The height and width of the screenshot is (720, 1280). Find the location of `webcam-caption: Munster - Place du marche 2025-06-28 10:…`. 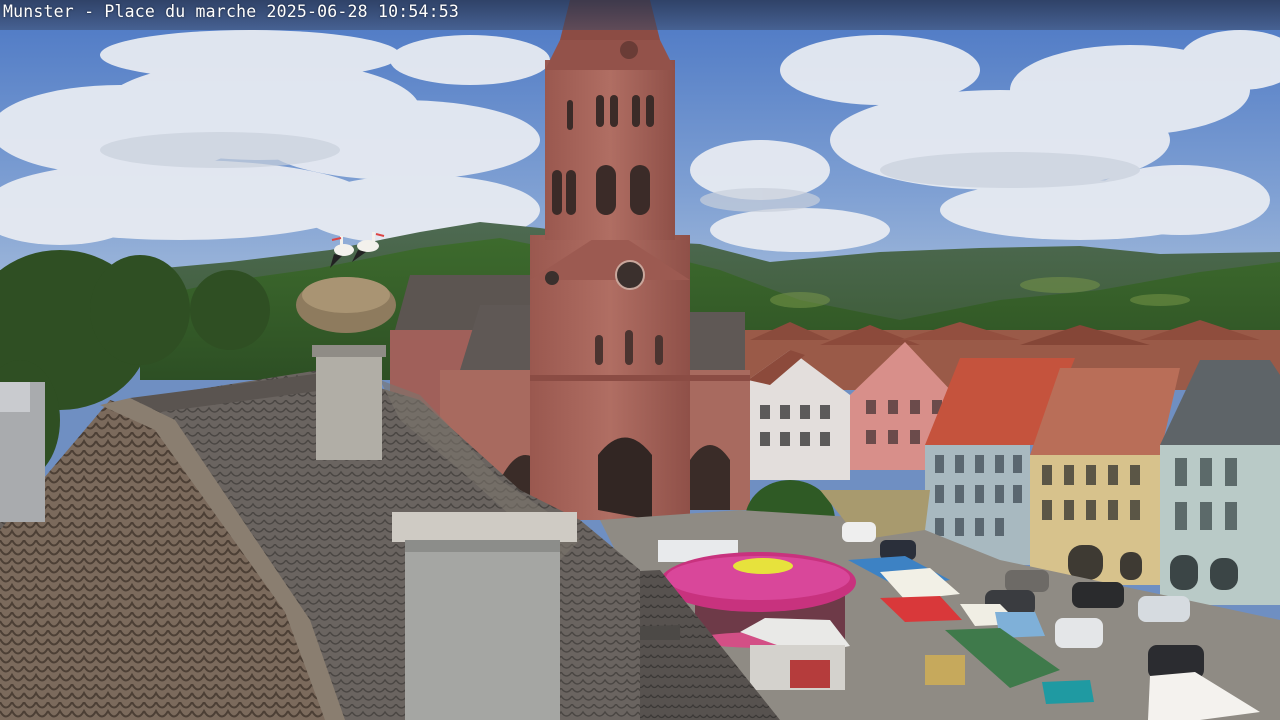

webcam-caption: Munster - Place du marche 2025-06-28 10:… is located at coordinates (231, 11).